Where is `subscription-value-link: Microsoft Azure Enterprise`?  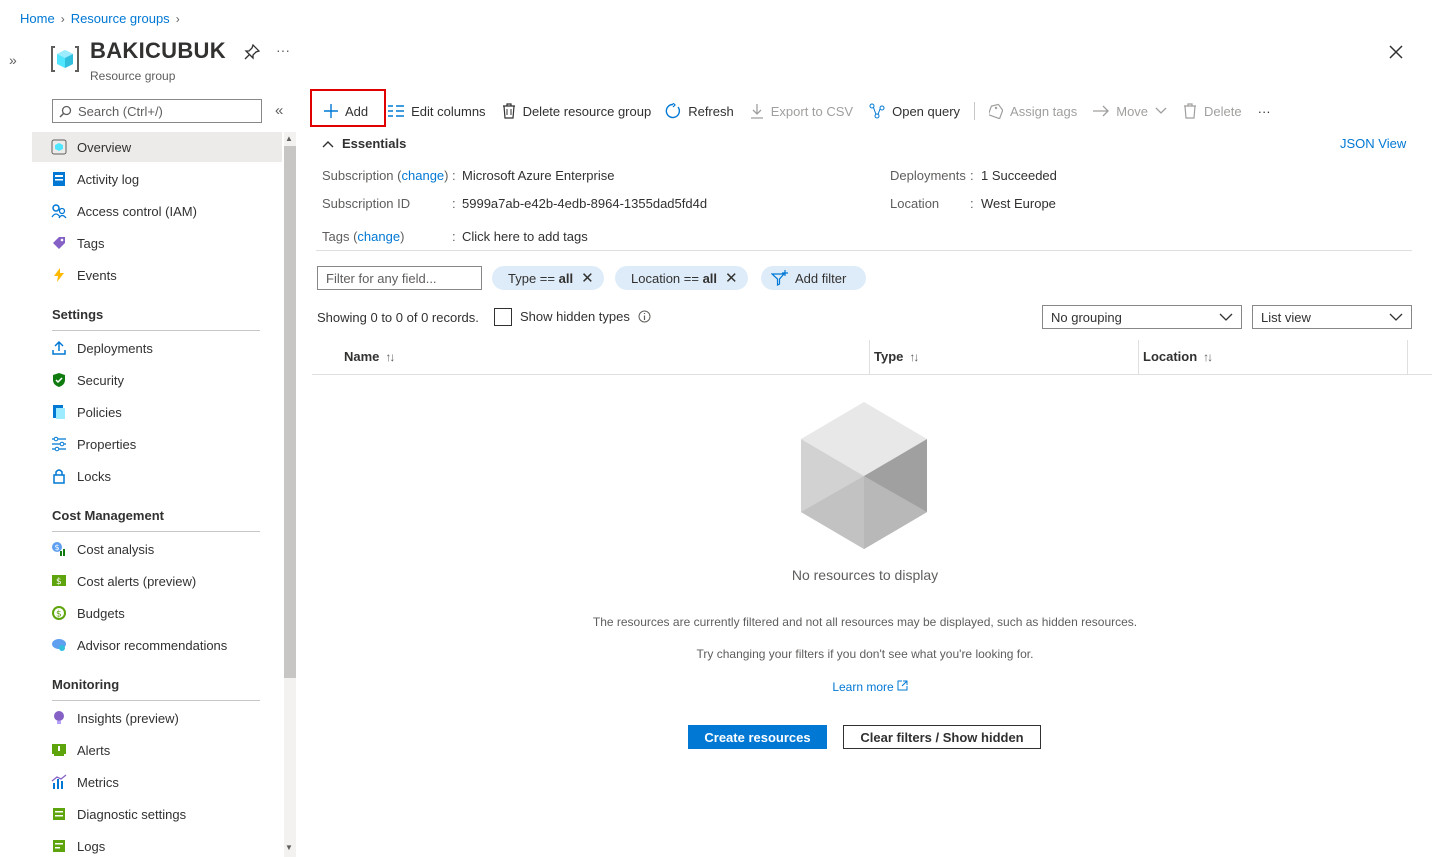
subscription-value-link: Microsoft Azure Enterprise is located at coordinates (538, 175).